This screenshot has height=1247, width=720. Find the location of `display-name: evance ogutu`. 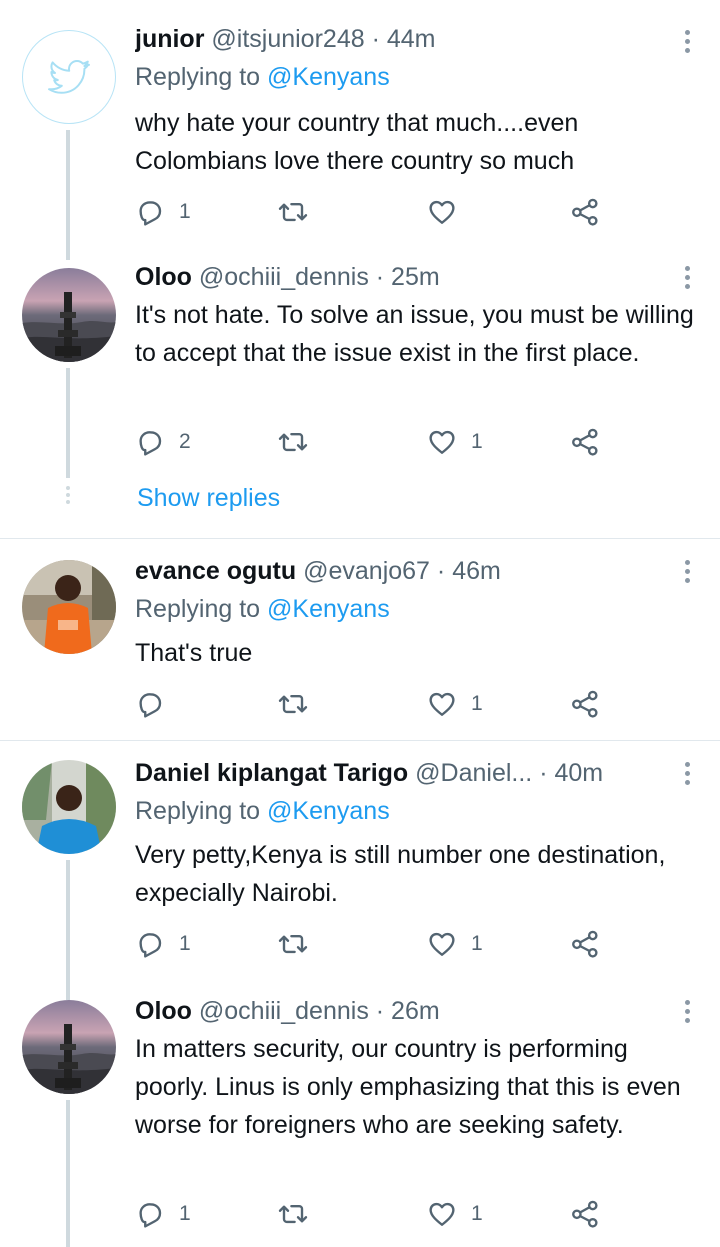

display-name: evance ogutu is located at coordinates (215, 571).